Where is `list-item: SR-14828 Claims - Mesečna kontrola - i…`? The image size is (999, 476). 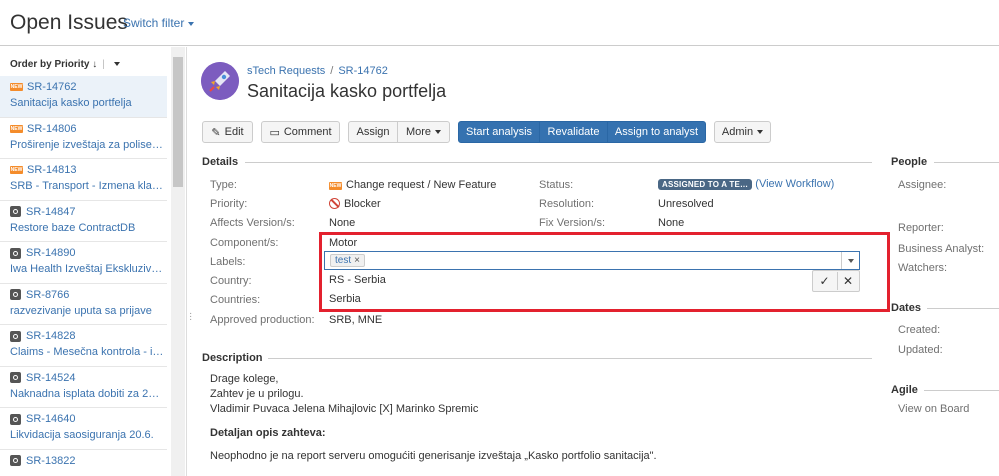 list-item: SR-14828 Claims - Mesečna kontrola - i… is located at coordinates (83, 346).